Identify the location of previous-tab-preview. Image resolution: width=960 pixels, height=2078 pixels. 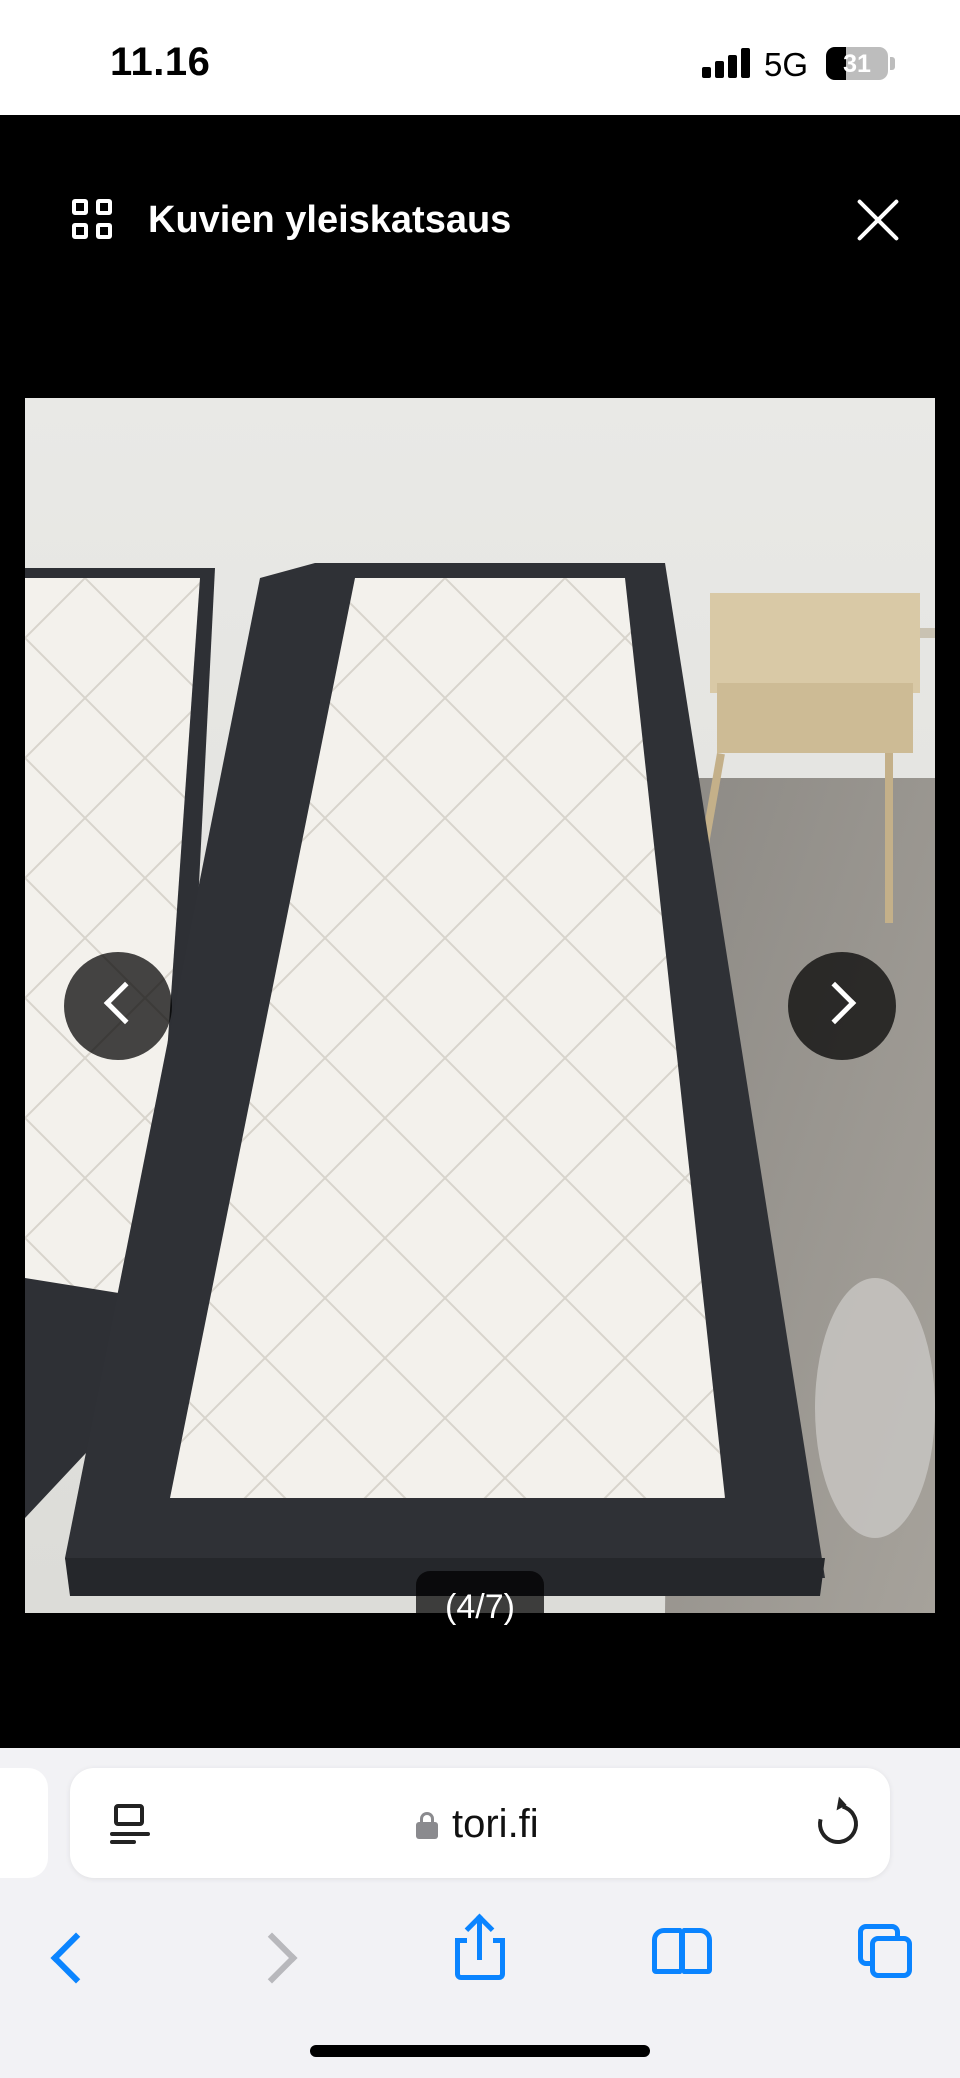
(24, 1823).